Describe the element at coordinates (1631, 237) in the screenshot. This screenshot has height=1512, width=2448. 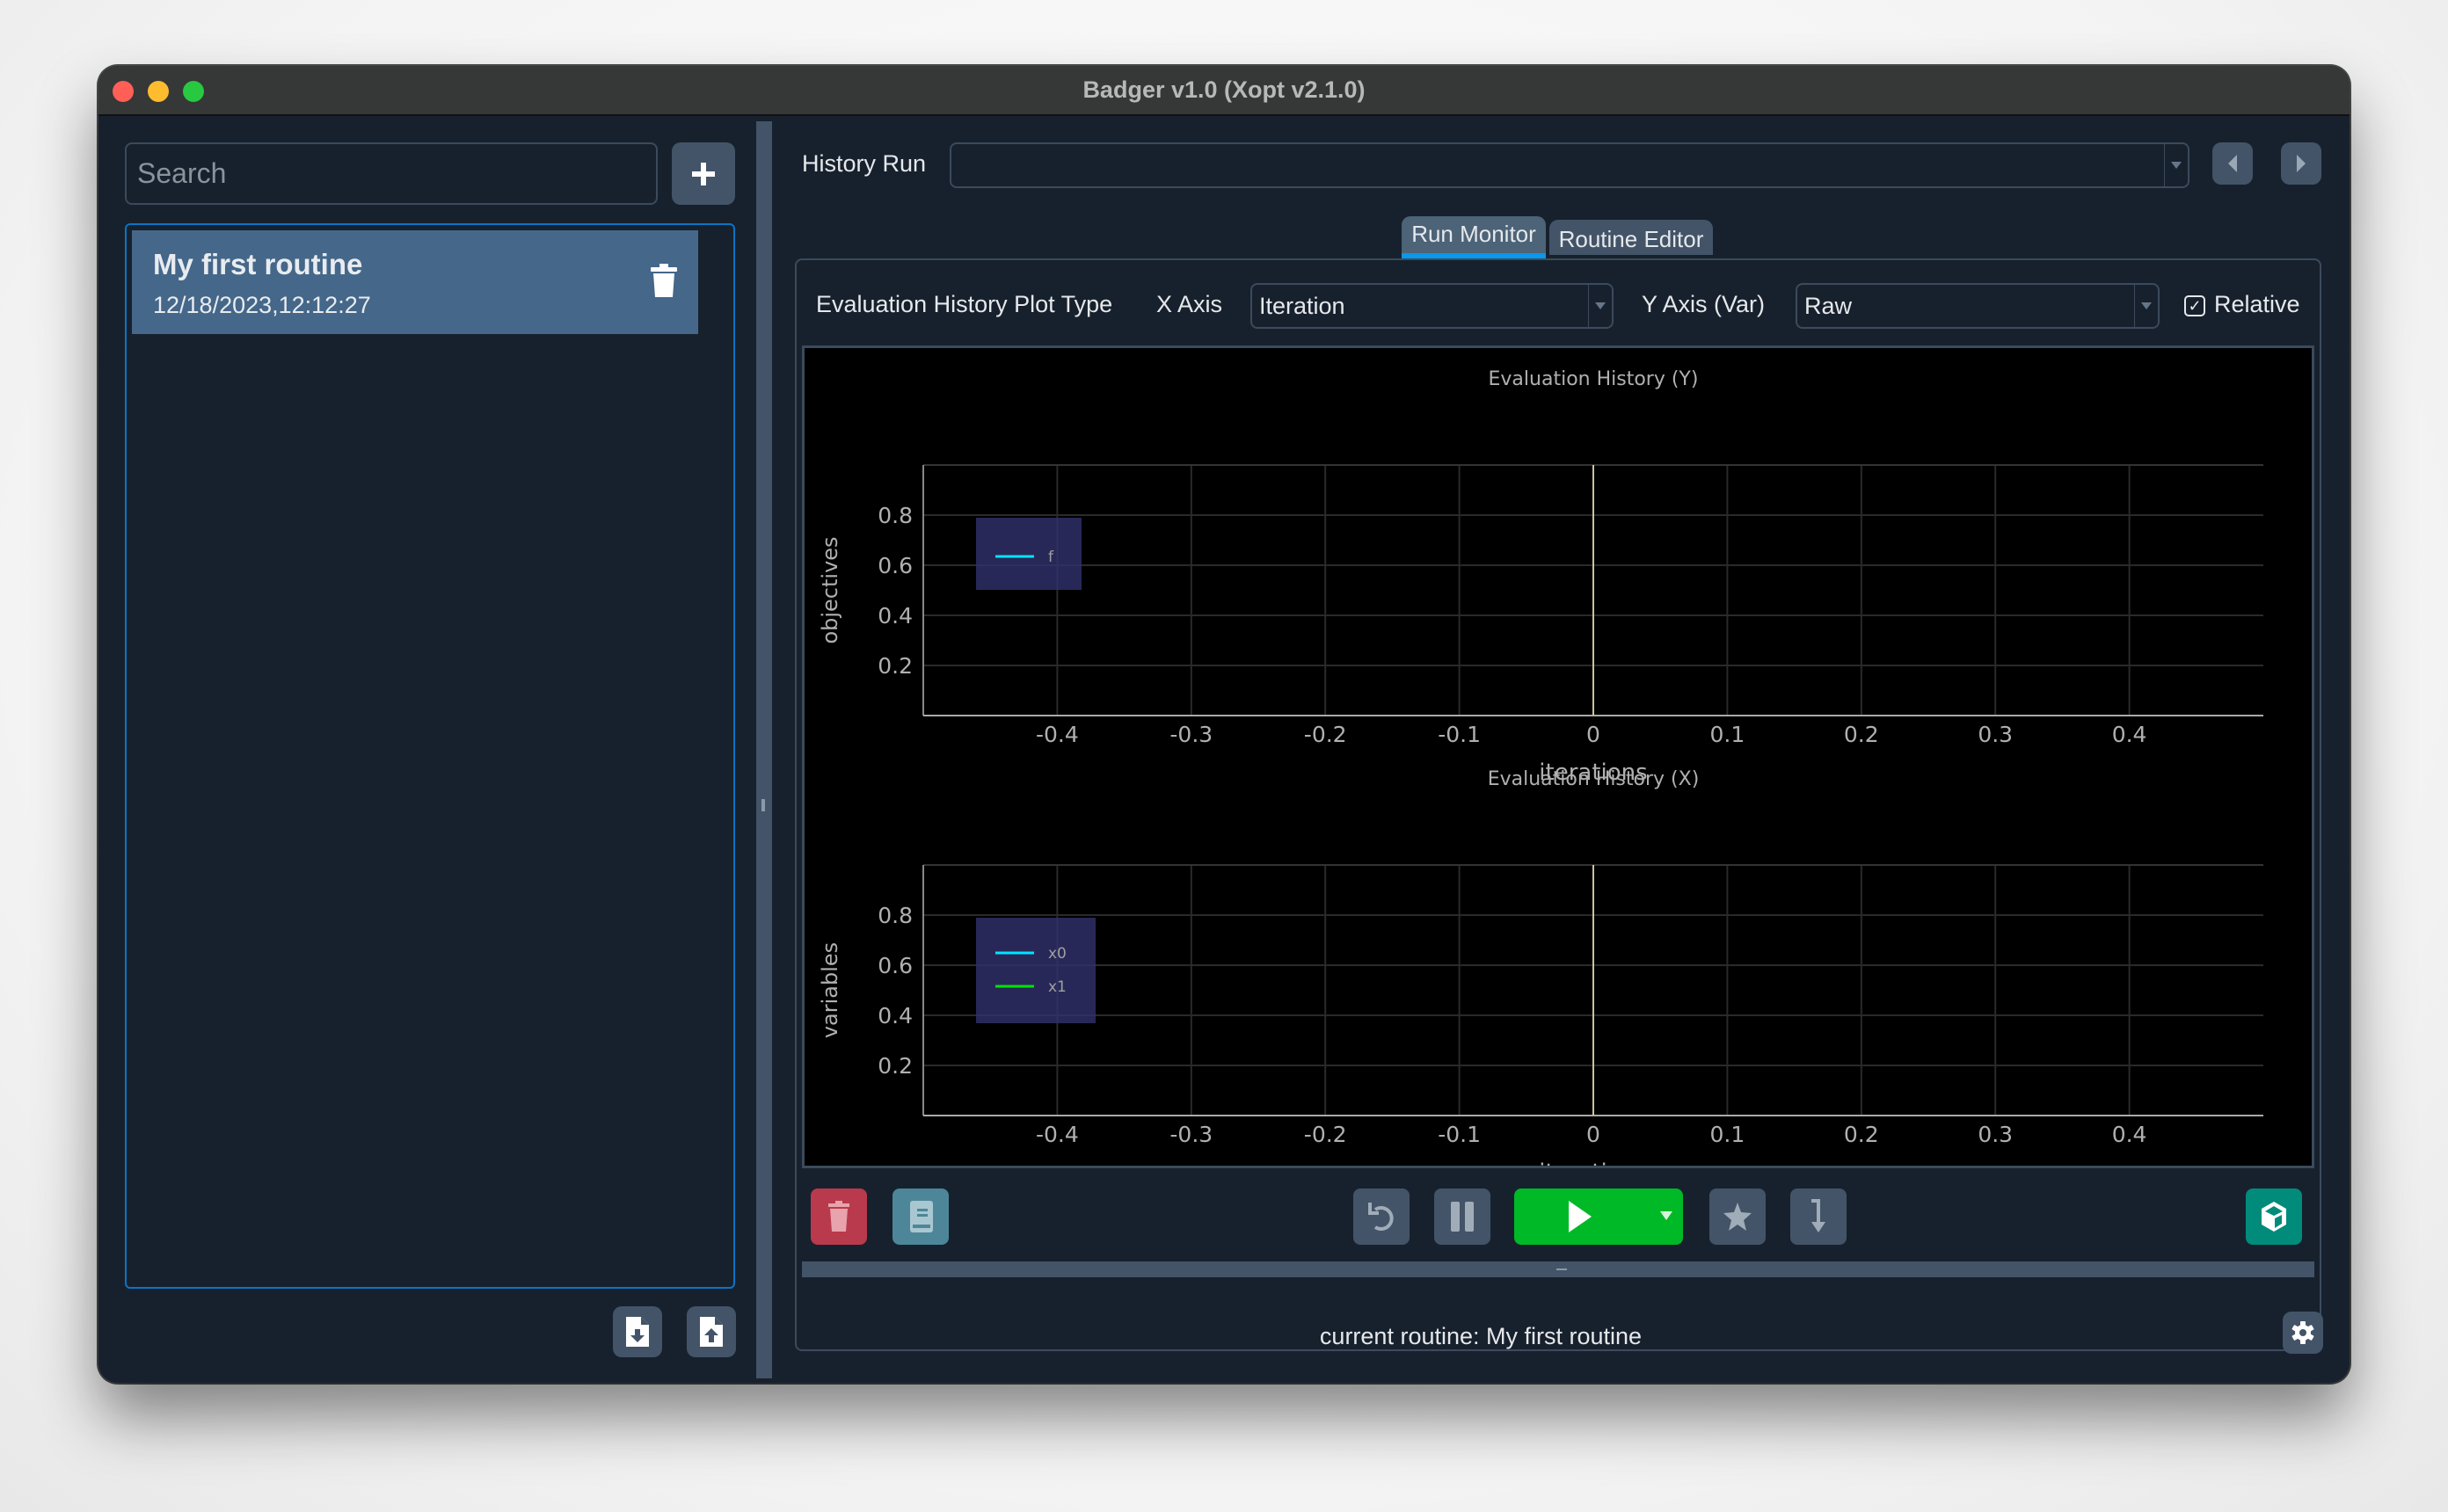
I see `tab-routine-editor: Routine Editor` at that location.